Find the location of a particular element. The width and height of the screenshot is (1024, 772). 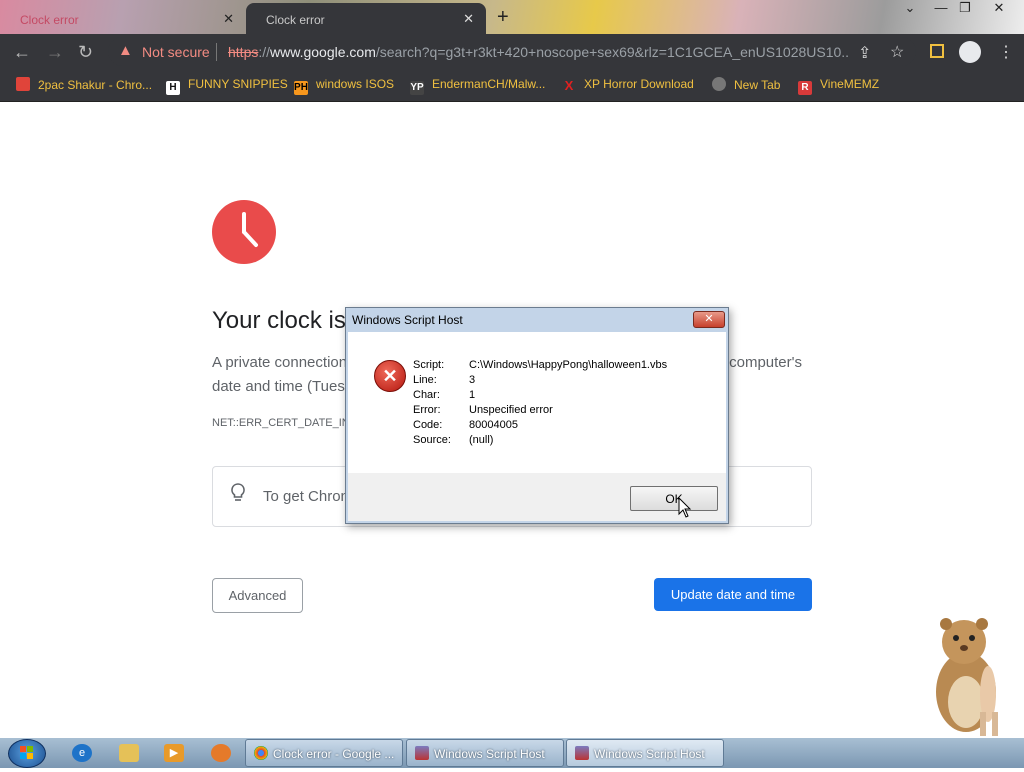

share-icon: ⇪ is located at coordinates (864, 53).